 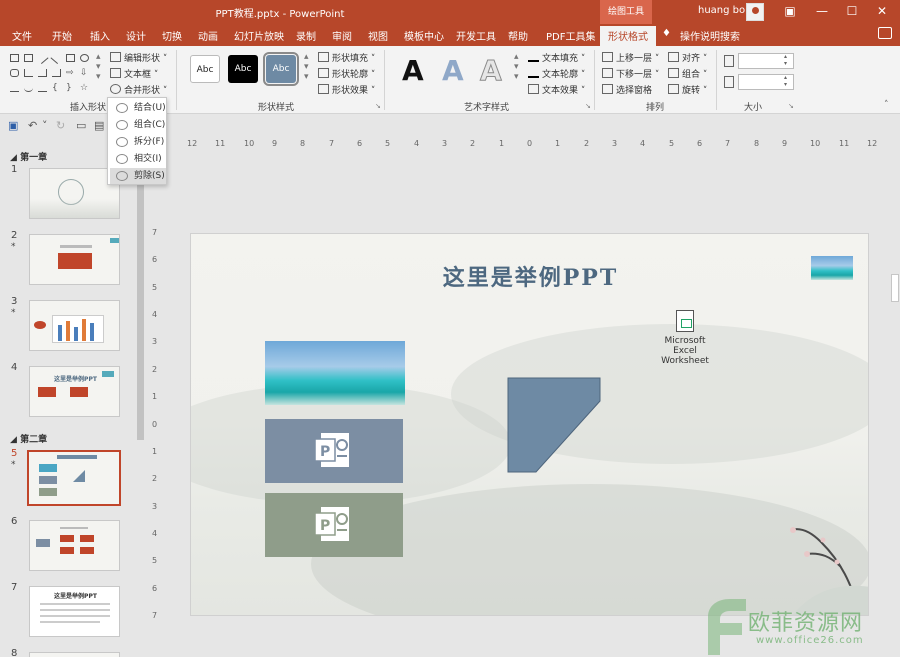 I want to click on shape-gallery: ⇨ ⇩ { } ☆, so click(x=54, y=74).